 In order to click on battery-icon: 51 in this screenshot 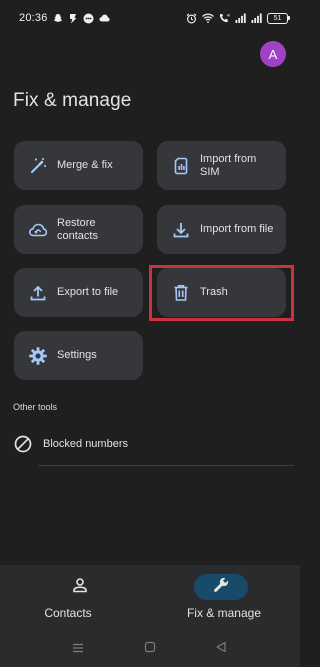, I will do `click(278, 18)`.